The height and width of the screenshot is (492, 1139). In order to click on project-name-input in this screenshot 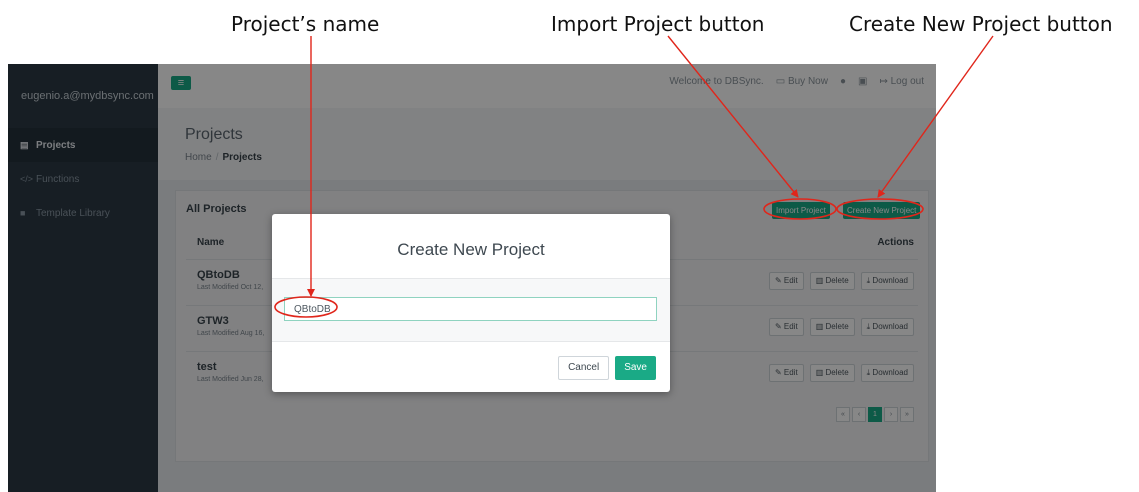, I will do `click(470, 309)`.